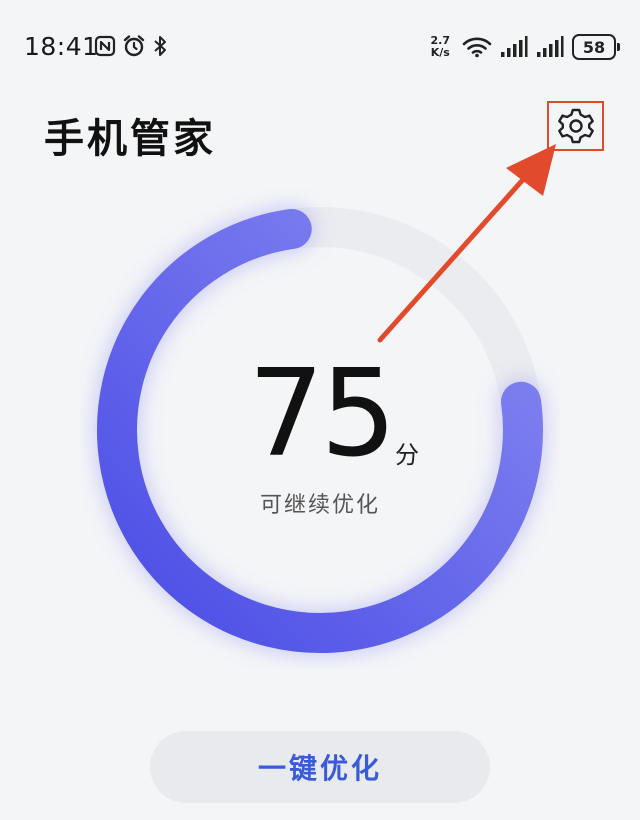  I want to click on score-status: 可继续优化, so click(319, 505).